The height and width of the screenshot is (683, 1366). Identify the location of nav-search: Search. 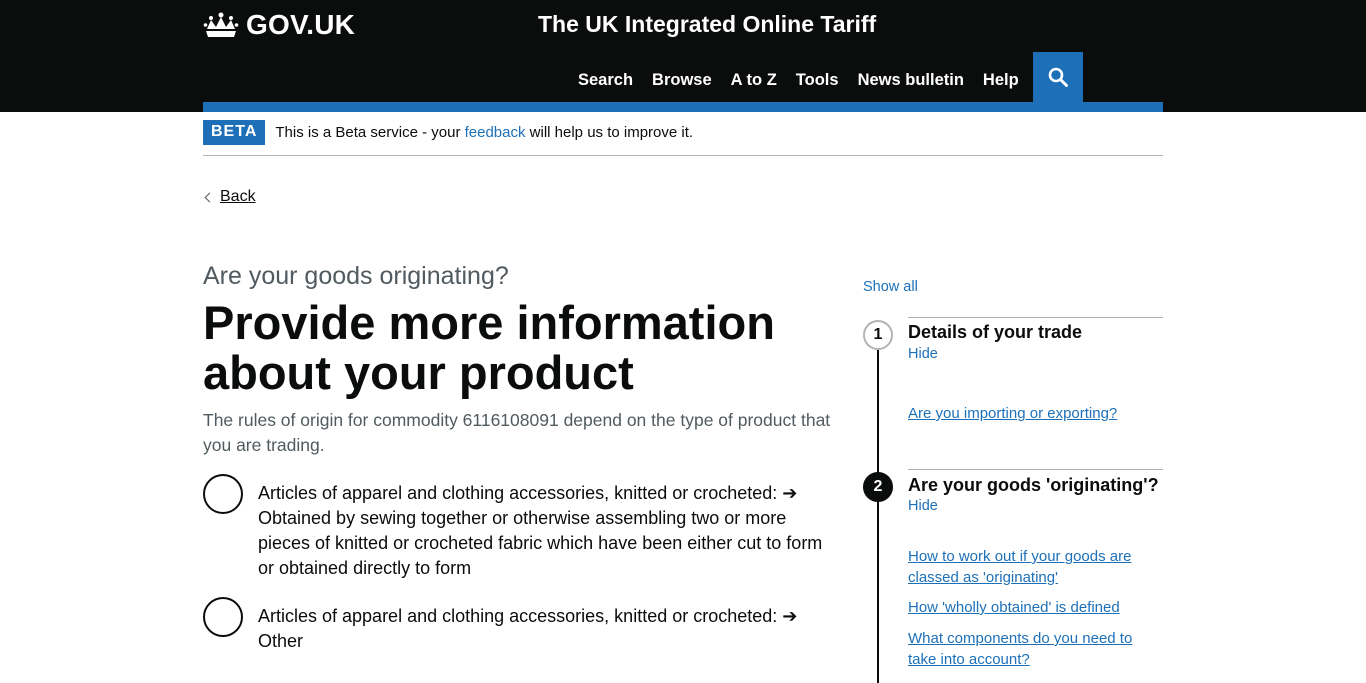
(605, 80).